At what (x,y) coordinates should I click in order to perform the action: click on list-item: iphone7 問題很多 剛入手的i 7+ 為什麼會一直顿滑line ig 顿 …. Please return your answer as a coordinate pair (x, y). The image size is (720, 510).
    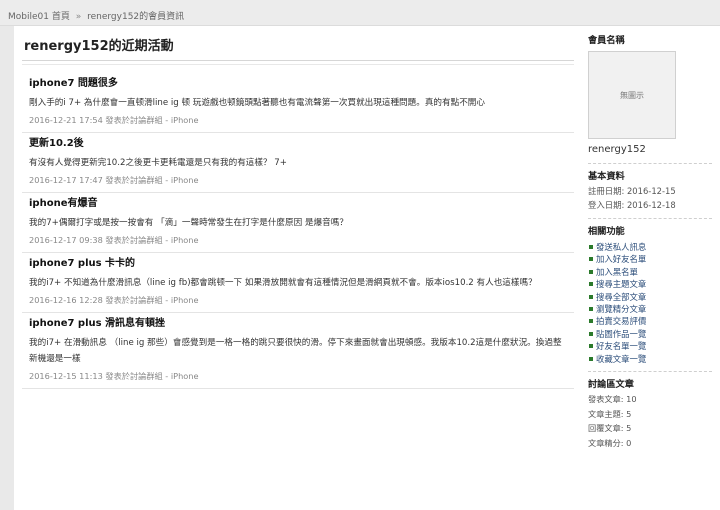
    Looking at the image, I should click on (298, 105).